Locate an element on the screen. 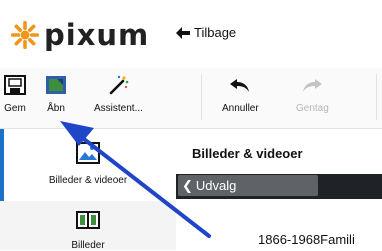 The image size is (382, 251). redo-button: Gentag is located at coordinates (312, 94).